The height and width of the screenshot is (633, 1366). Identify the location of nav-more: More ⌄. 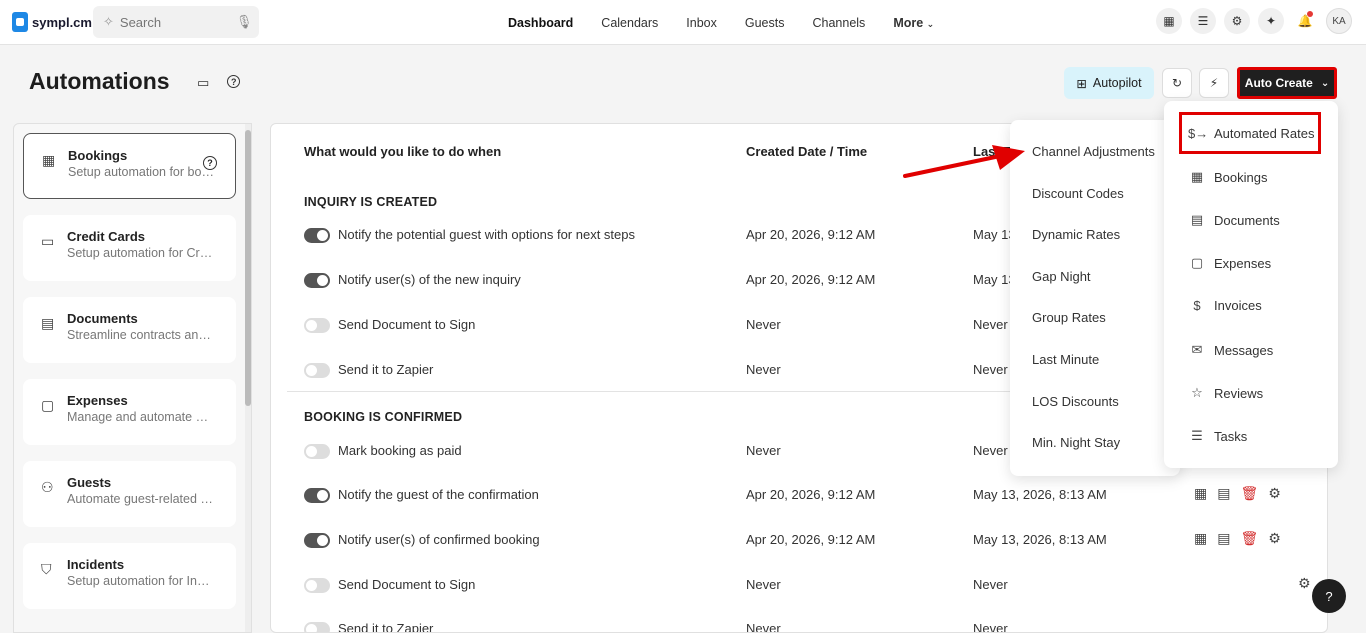
(913, 23).